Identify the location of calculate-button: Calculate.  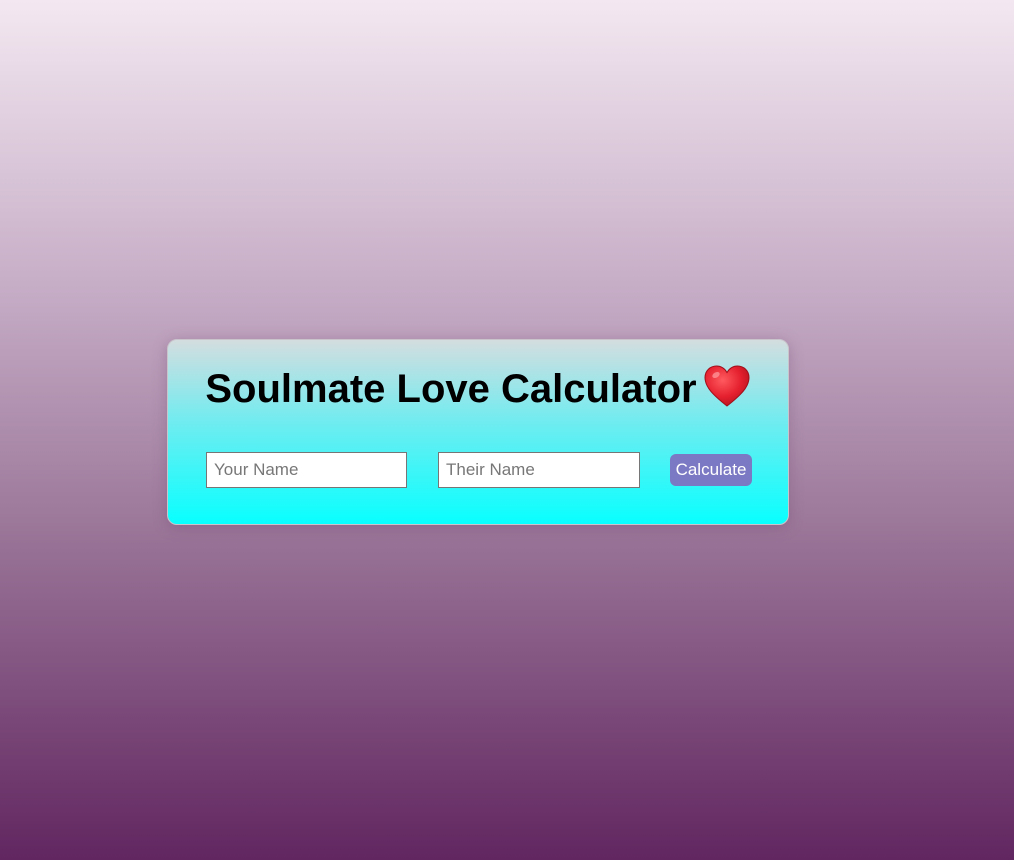
(711, 470).